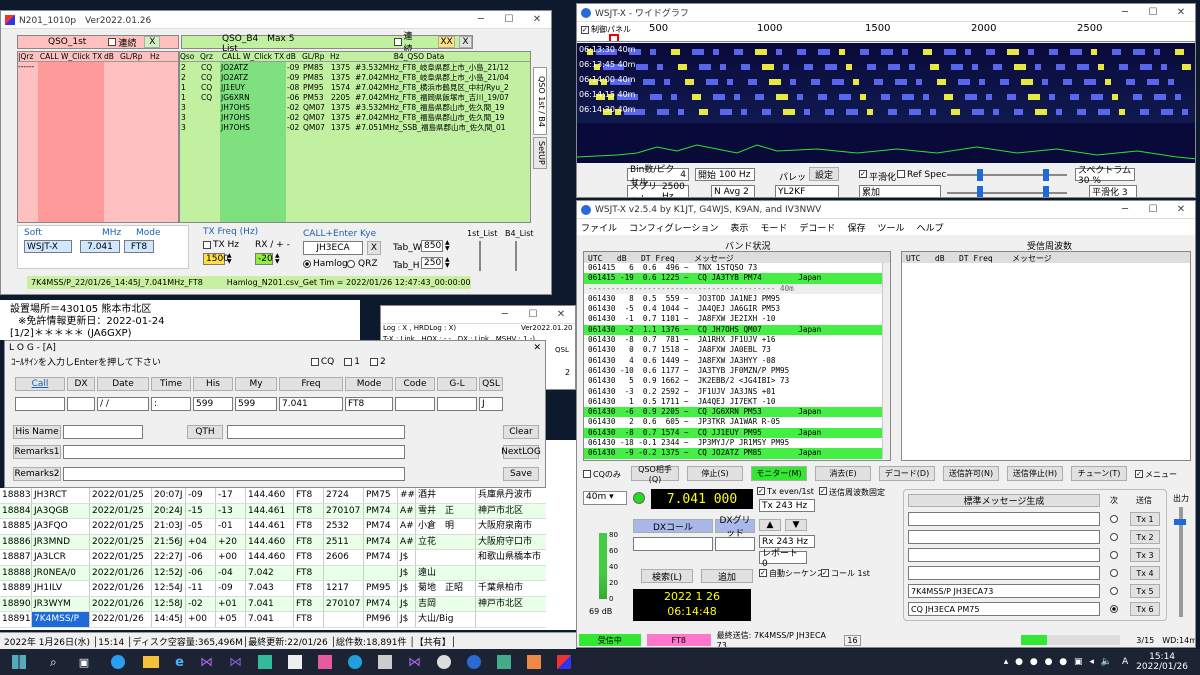 The image size is (1200, 675). What do you see at coordinates (737, 391) in the screenshot?
I see `decode-row: 061430 -3 0.2 2592 ~ JF1UJV JA3JNS +01` at bounding box center [737, 391].